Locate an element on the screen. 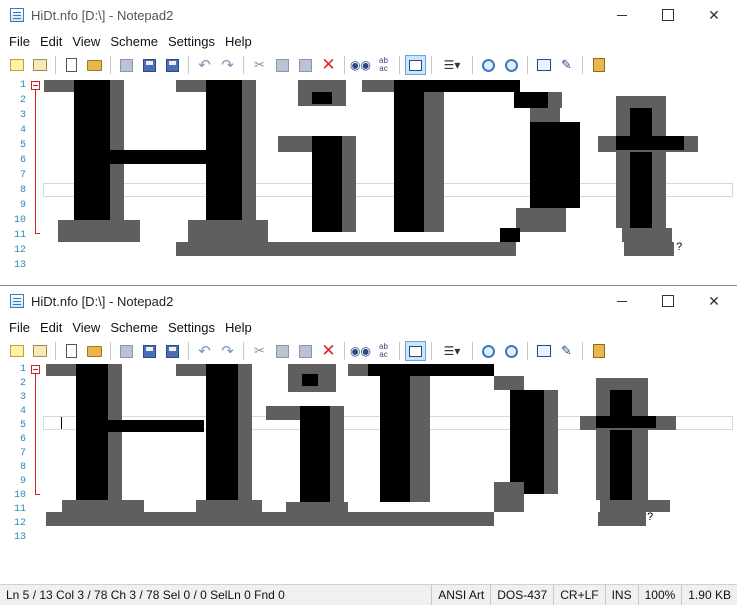  status-encoding: DOS-437 is located at coordinates (521, 595).